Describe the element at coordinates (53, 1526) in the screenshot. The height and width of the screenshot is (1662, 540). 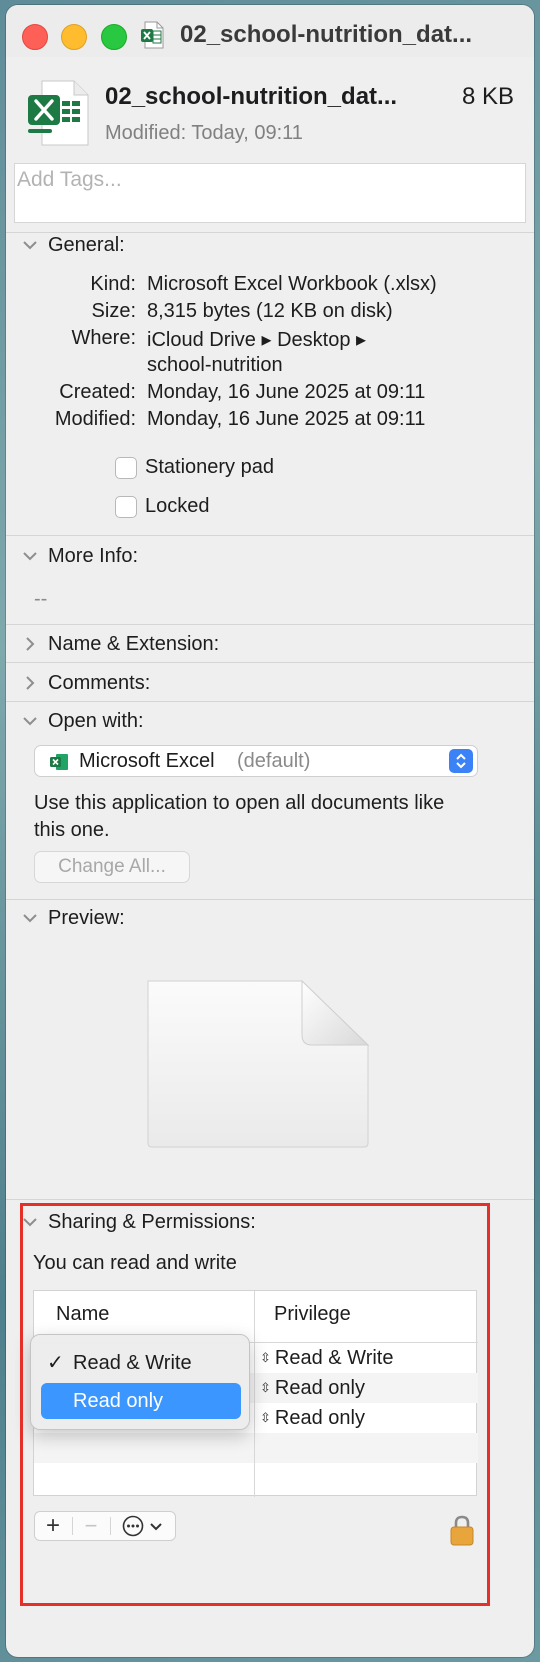
I see `add-user-button: +` at that location.